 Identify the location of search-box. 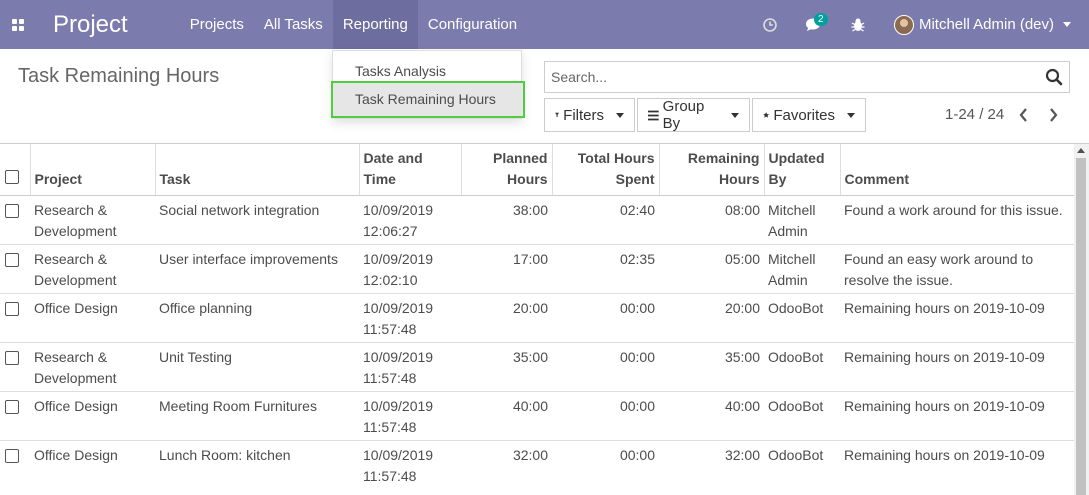
(807, 77).